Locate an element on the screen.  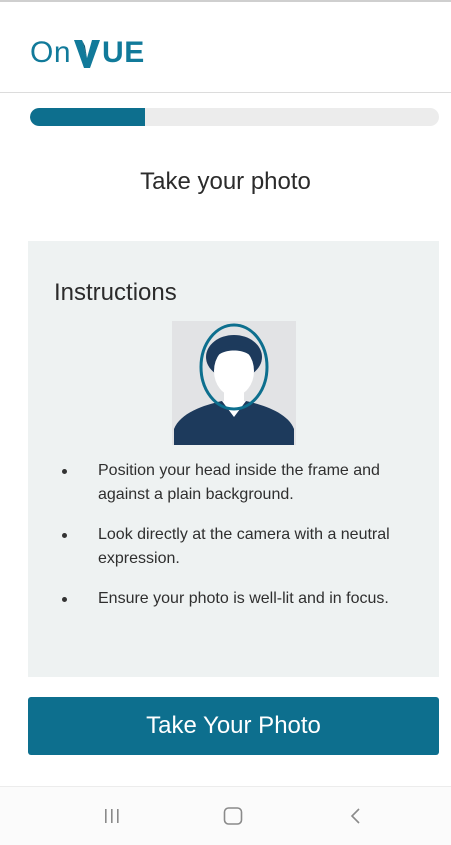
back-icon is located at coordinates (356, 816).